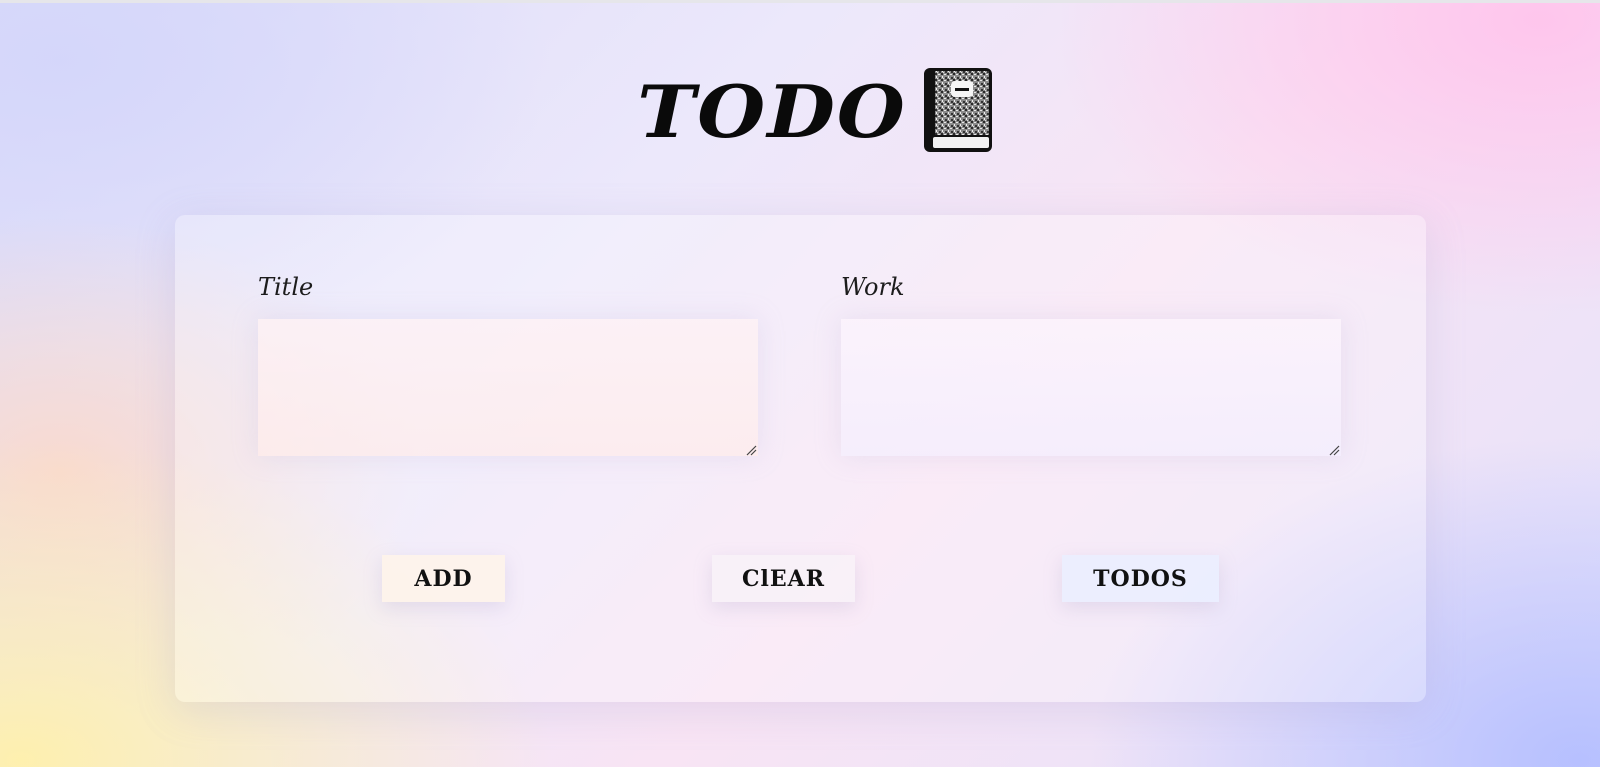 The height and width of the screenshot is (767, 1600). What do you see at coordinates (873, 287) in the screenshot?
I see `work-label: Work` at bounding box center [873, 287].